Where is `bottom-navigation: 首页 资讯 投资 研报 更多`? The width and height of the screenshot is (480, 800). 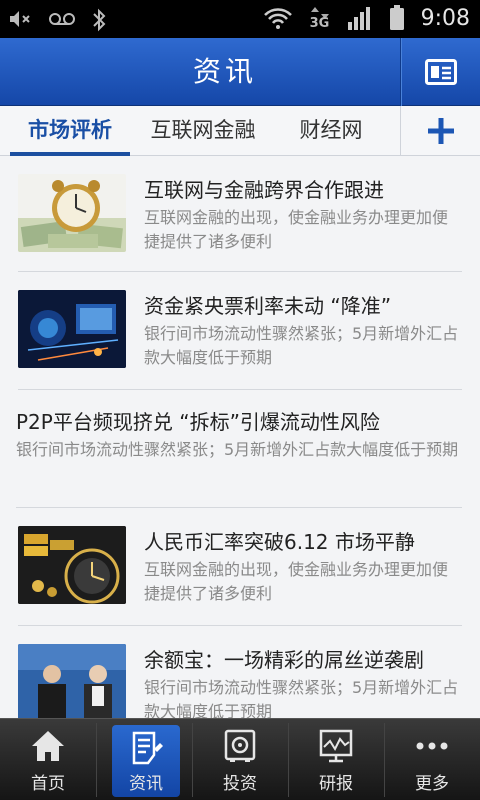
bottom-navigation: 首页 资讯 投资 研报 更多 is located at coordinates (240, 759).